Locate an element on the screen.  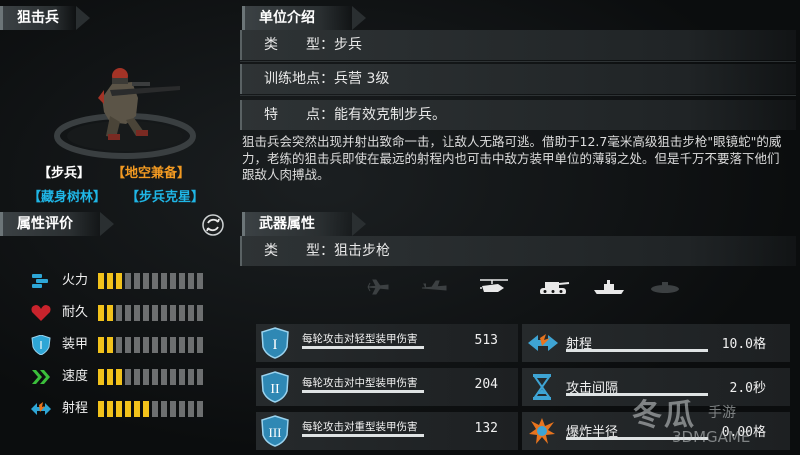
stat-label: 装甲 is located at coordinates (75, 344).